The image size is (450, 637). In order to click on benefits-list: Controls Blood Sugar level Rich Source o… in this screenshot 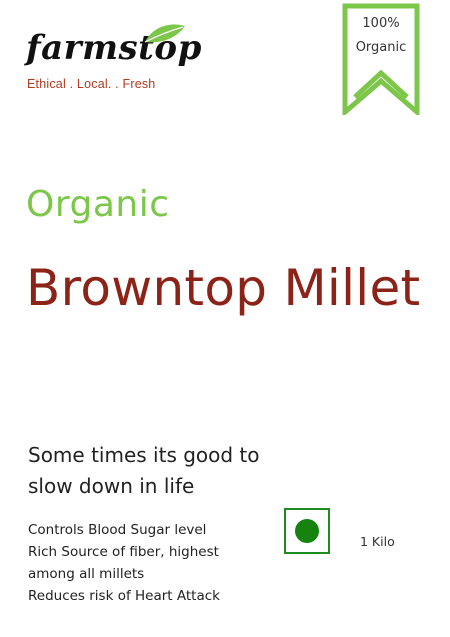, I will do `click(138, 563)`.